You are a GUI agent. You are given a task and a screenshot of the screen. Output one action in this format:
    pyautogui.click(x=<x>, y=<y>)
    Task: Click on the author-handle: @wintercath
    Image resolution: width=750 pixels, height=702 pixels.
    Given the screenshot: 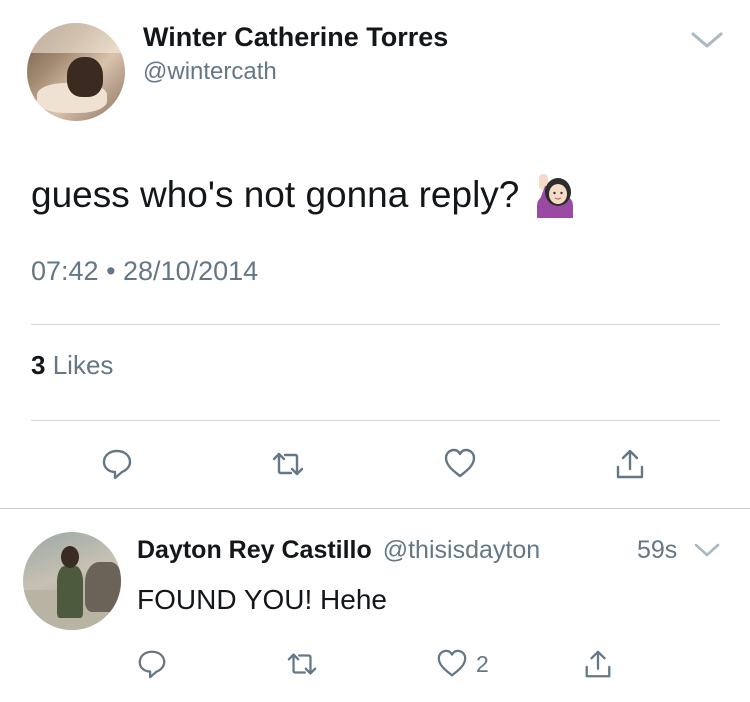 What is the action you would take?
    pyautogui.click(x=210, y=72)
    